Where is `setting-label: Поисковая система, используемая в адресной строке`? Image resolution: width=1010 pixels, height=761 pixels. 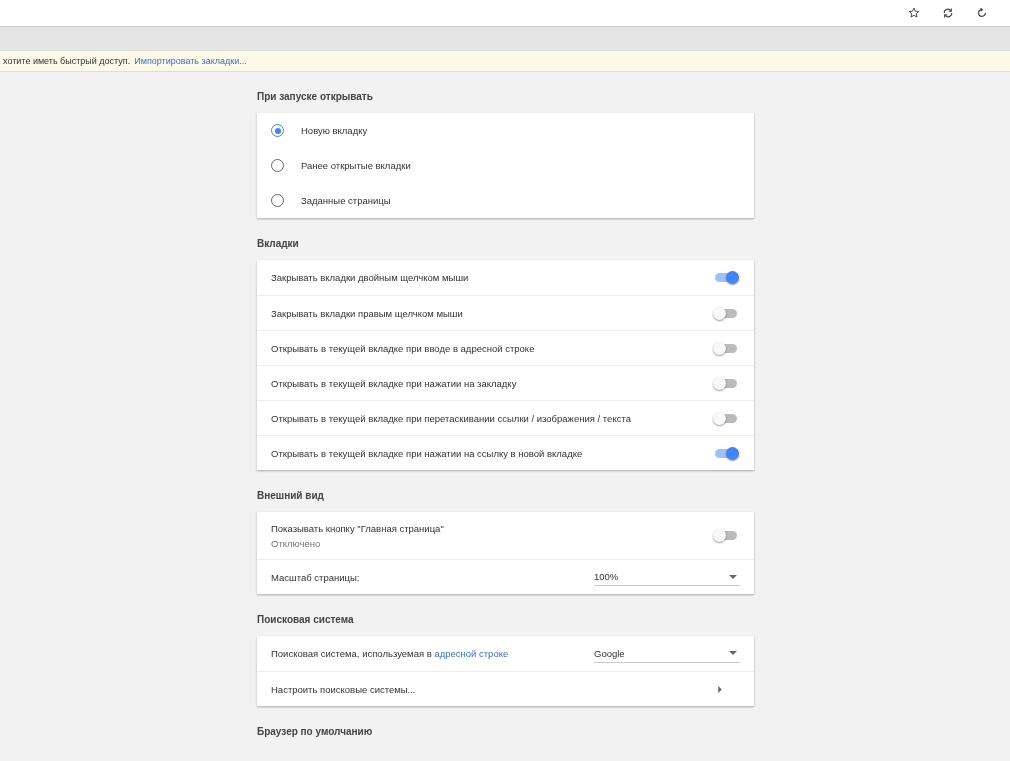 setting-label: Поисковая система, используемая в адресной строке is located at coordinates (390, 653).